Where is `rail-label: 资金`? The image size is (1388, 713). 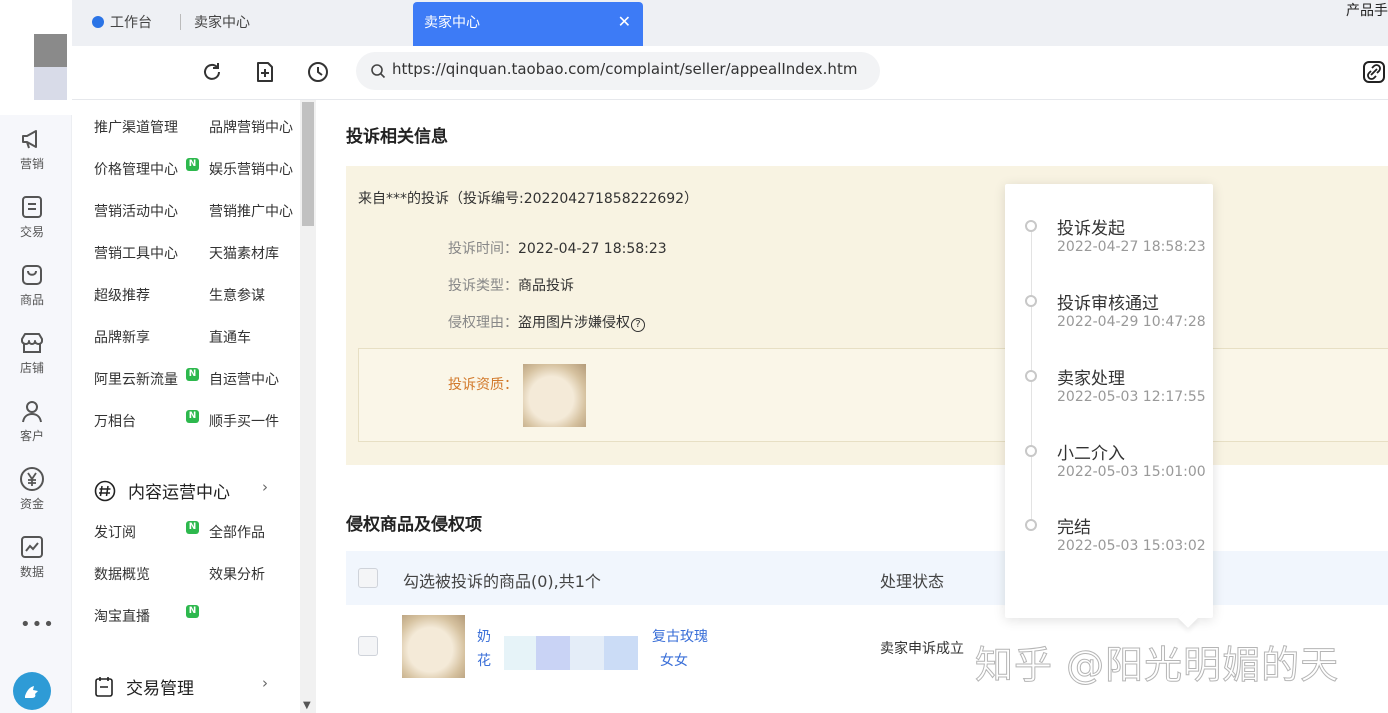
rail-label: 资金 is located at coordinates (31, 504).